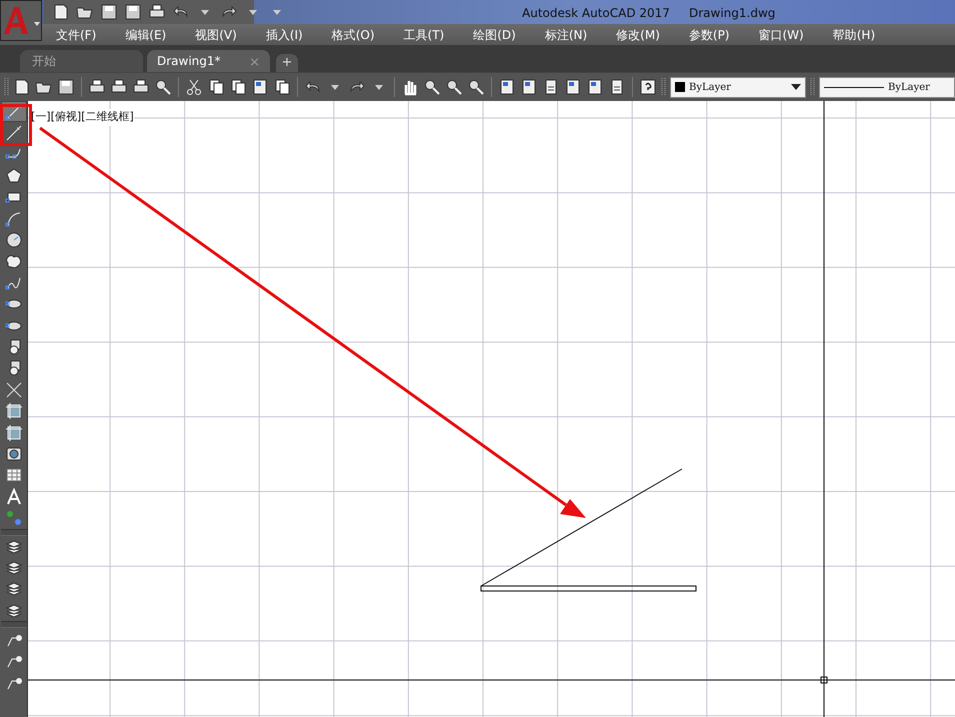  Describe the element at coordinates (738, 87) in the screenshot. I see `color-dropdown: ByLayer` at that location.